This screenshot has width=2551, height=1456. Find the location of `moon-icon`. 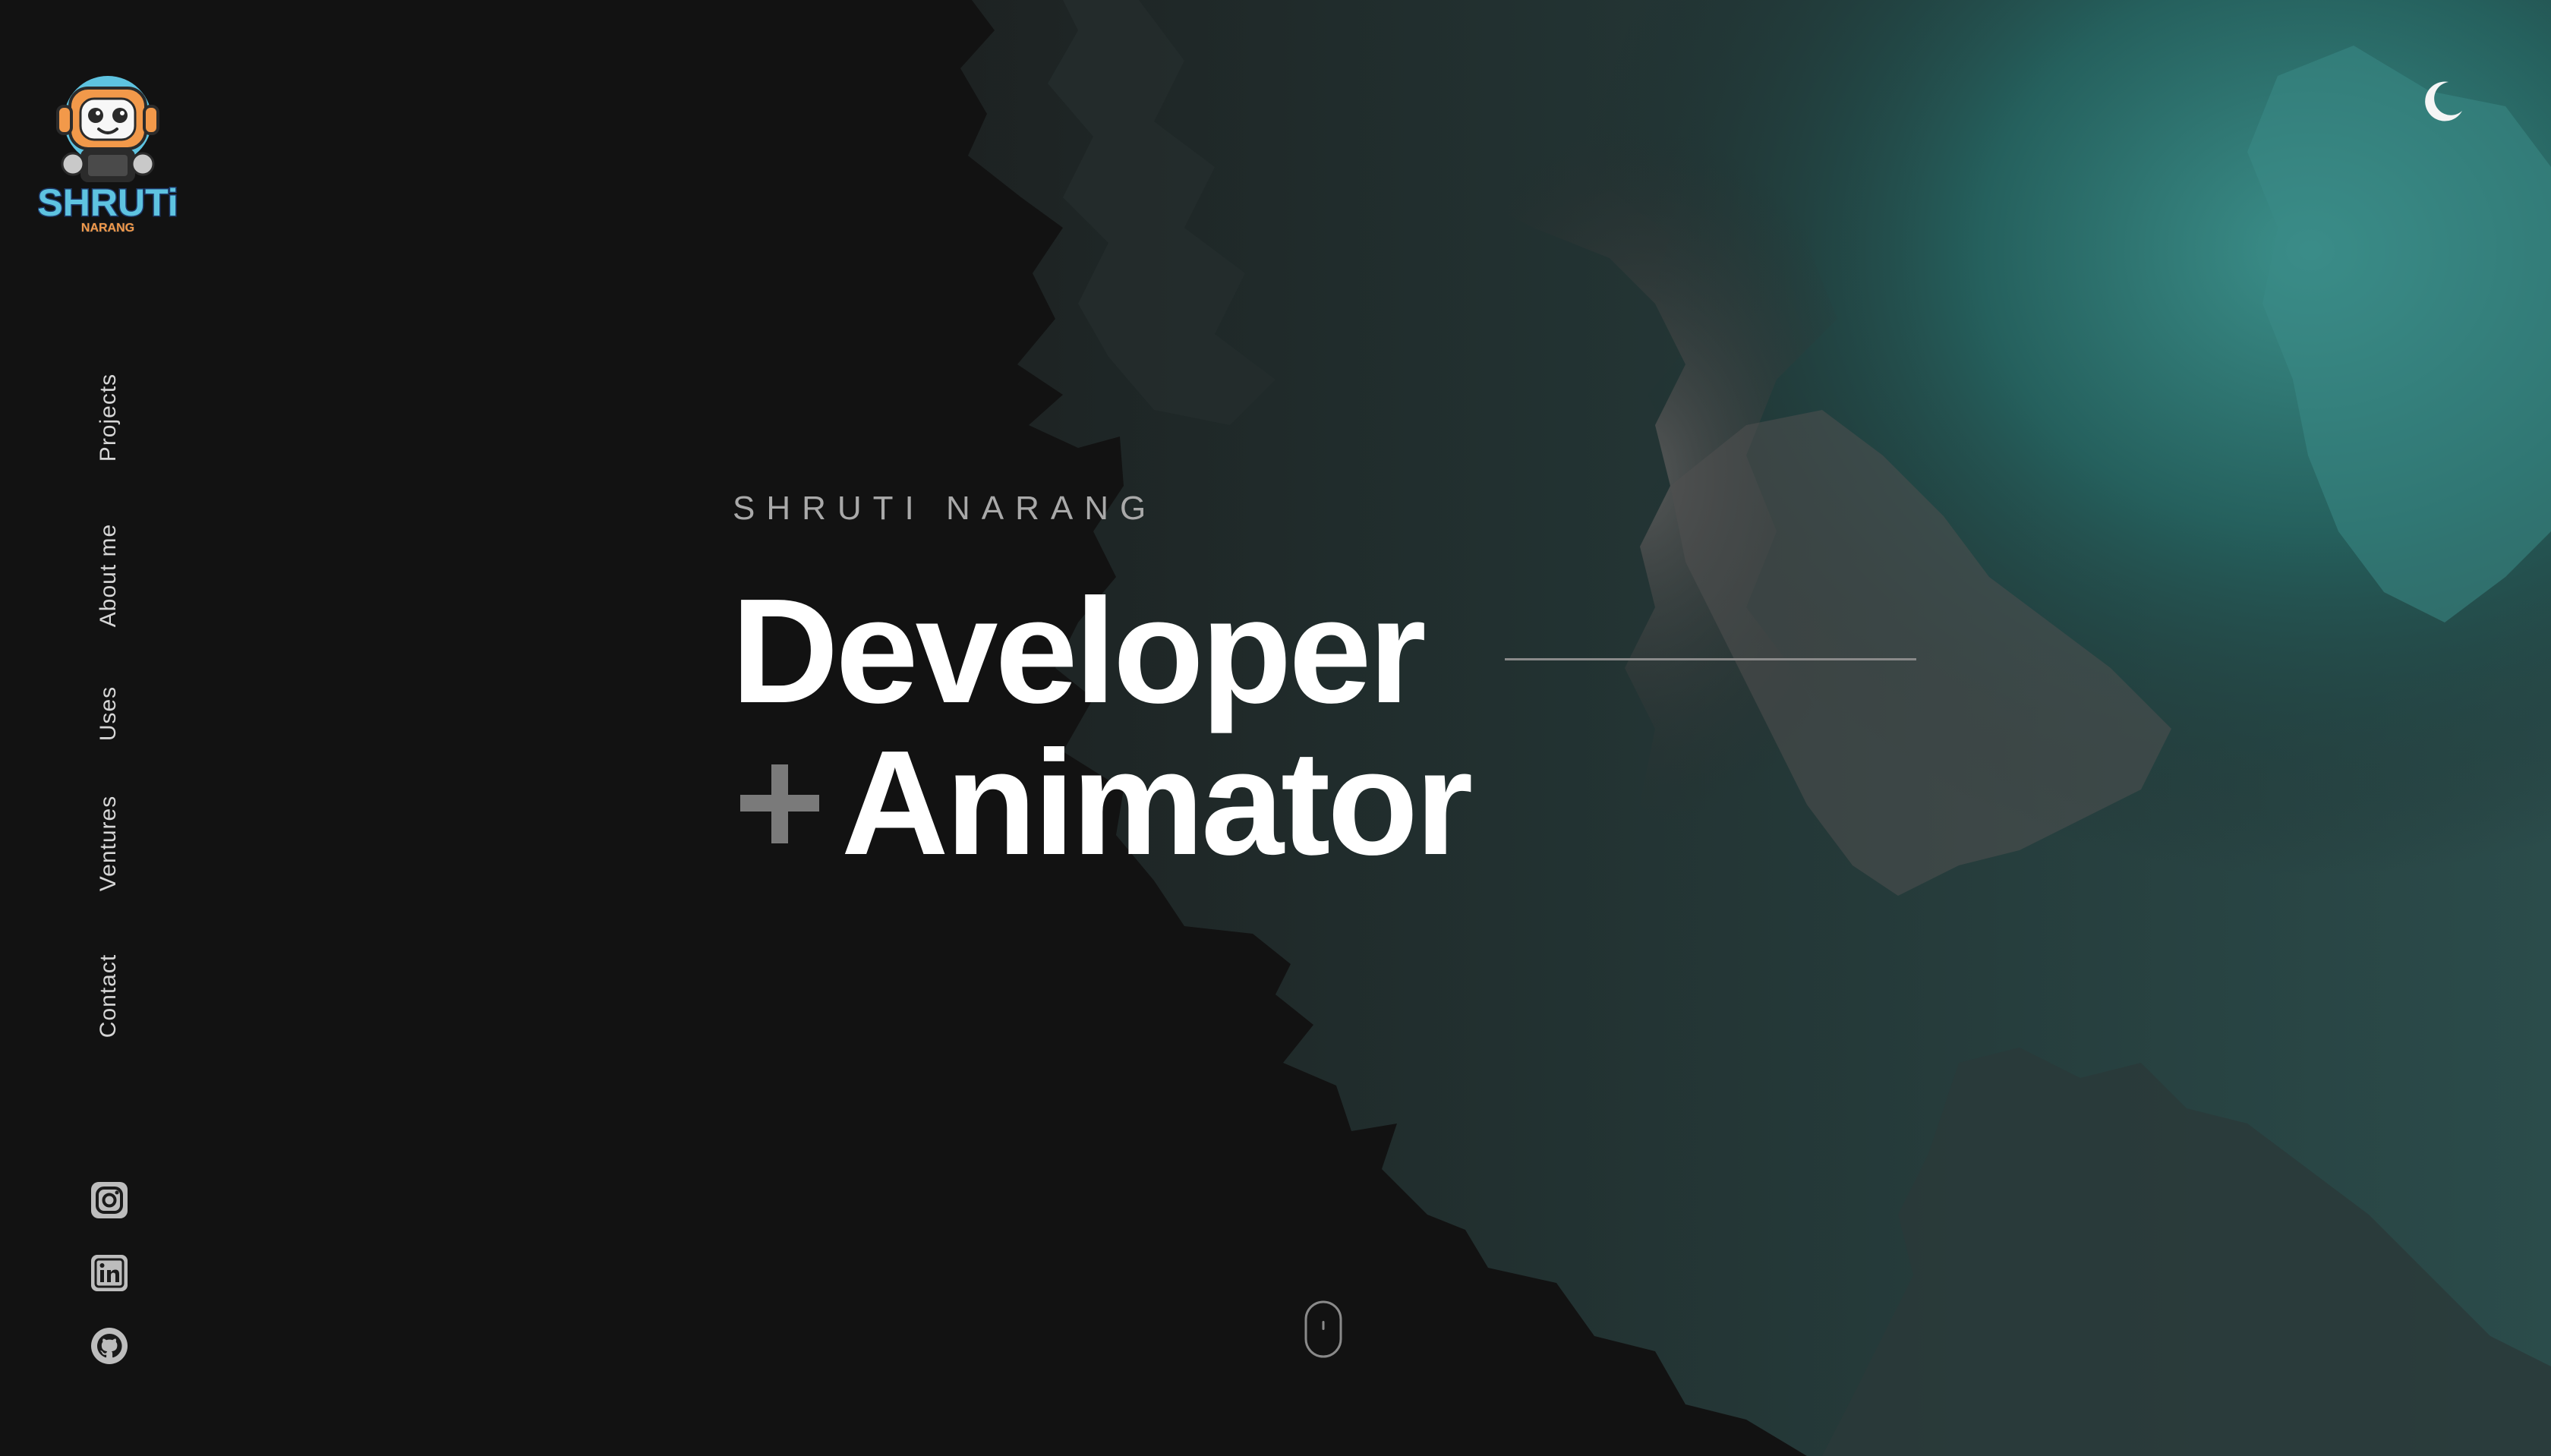

moon-icon is located at coordinates (2443, 101).